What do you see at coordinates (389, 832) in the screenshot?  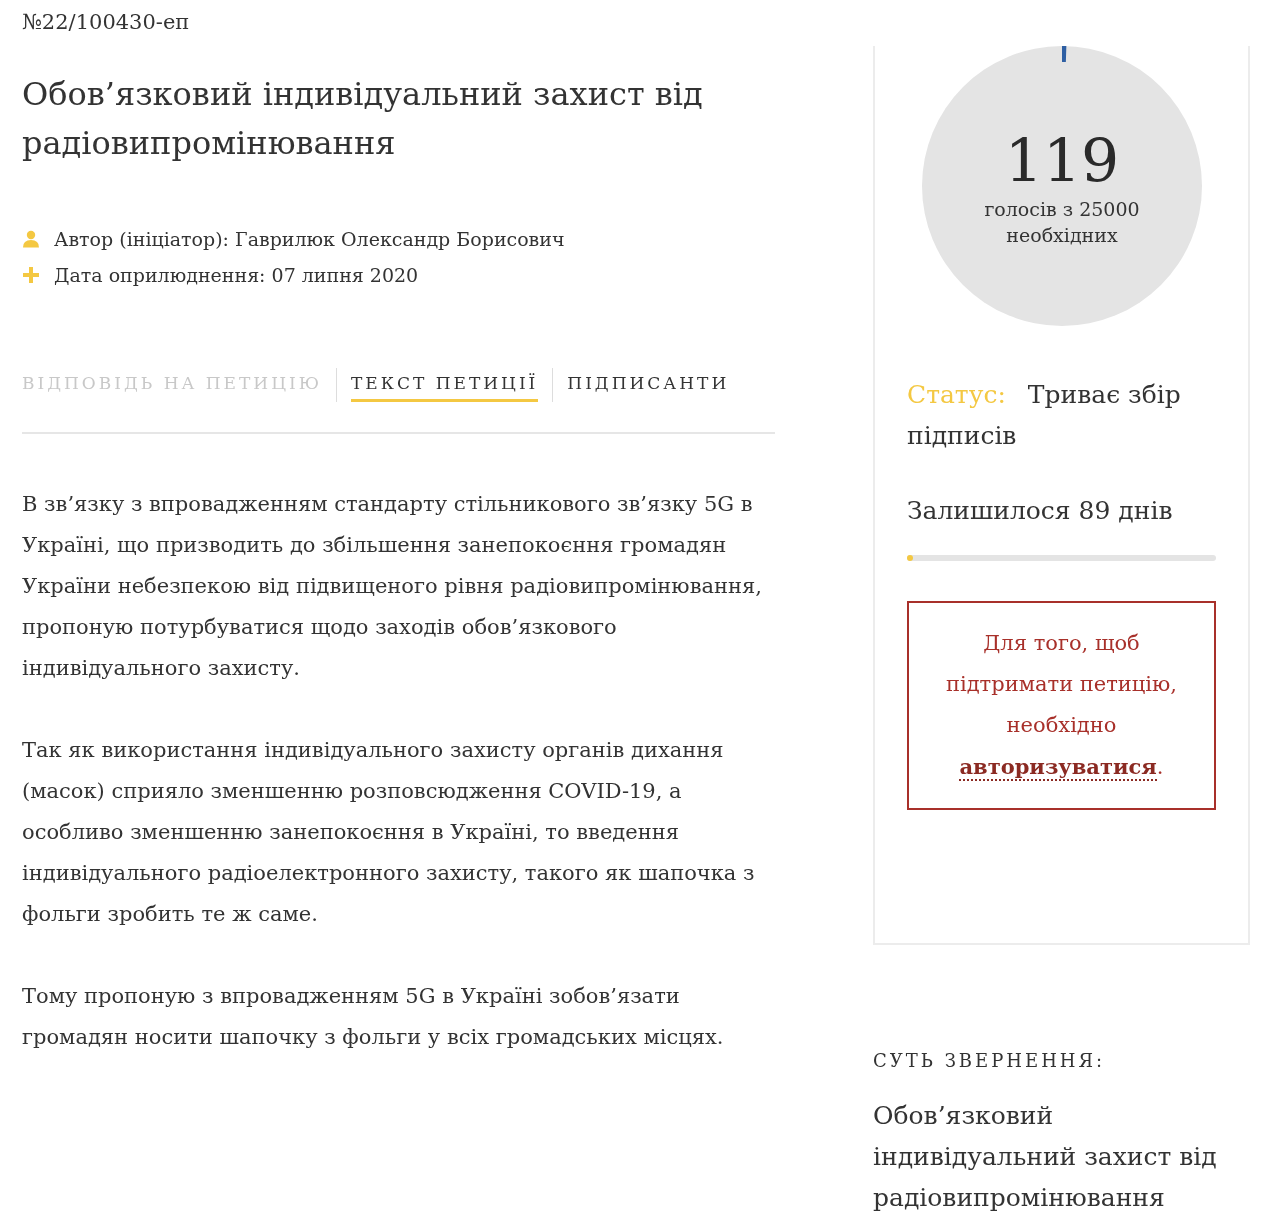 I see `petition-paragraph: Так як використання індивідуального захисту органів дихання (масок) сприяло зменшенню розповсюдження COVID-19, а особливо зменшенню занепокоєння в Україні, то введення індивідуального радіоелектронного захисту, такого як шапочка з фольги зробить те ж саме.` at bounding box center [389, 832].